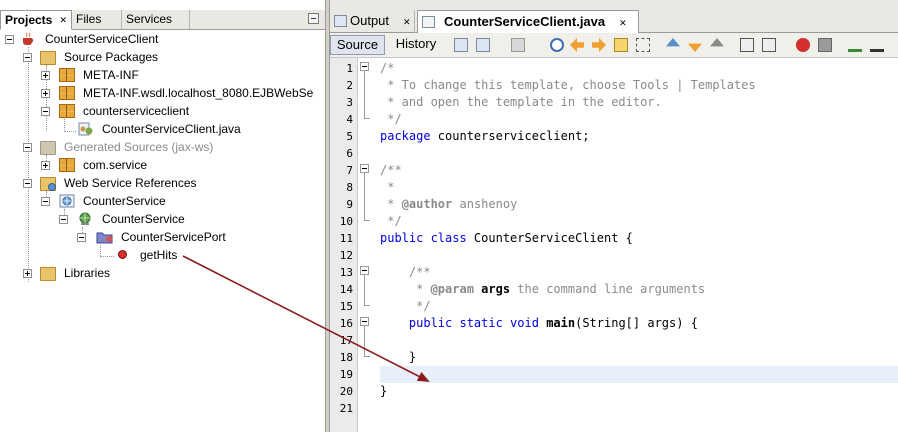 This screenshot has height=432, width=898. Describe the element at coordinates (695, 47) in the screenshot. I see `next-bookmark-icon` at that location.